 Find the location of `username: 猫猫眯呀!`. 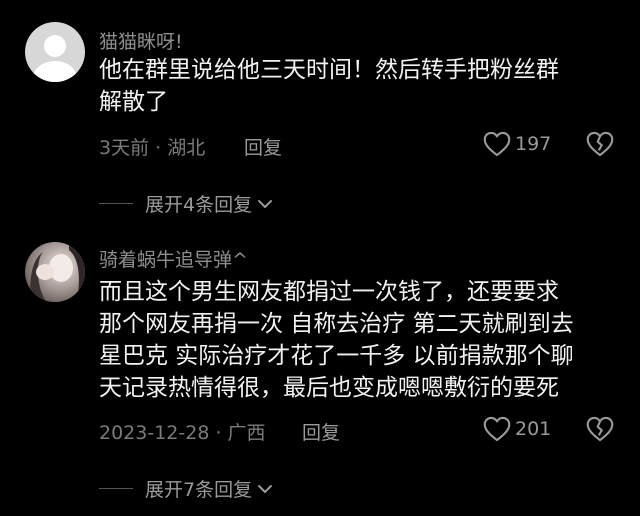

username: 猫猫眯呀! is located at coordinates (141, 40).